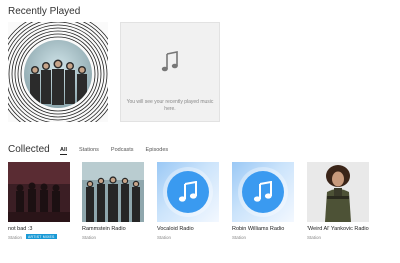 This screenshot has width=400, height=263. Describe the element at coordinates (20, 229) in the screenshot. I see `station-title: not bad :3` at that location.